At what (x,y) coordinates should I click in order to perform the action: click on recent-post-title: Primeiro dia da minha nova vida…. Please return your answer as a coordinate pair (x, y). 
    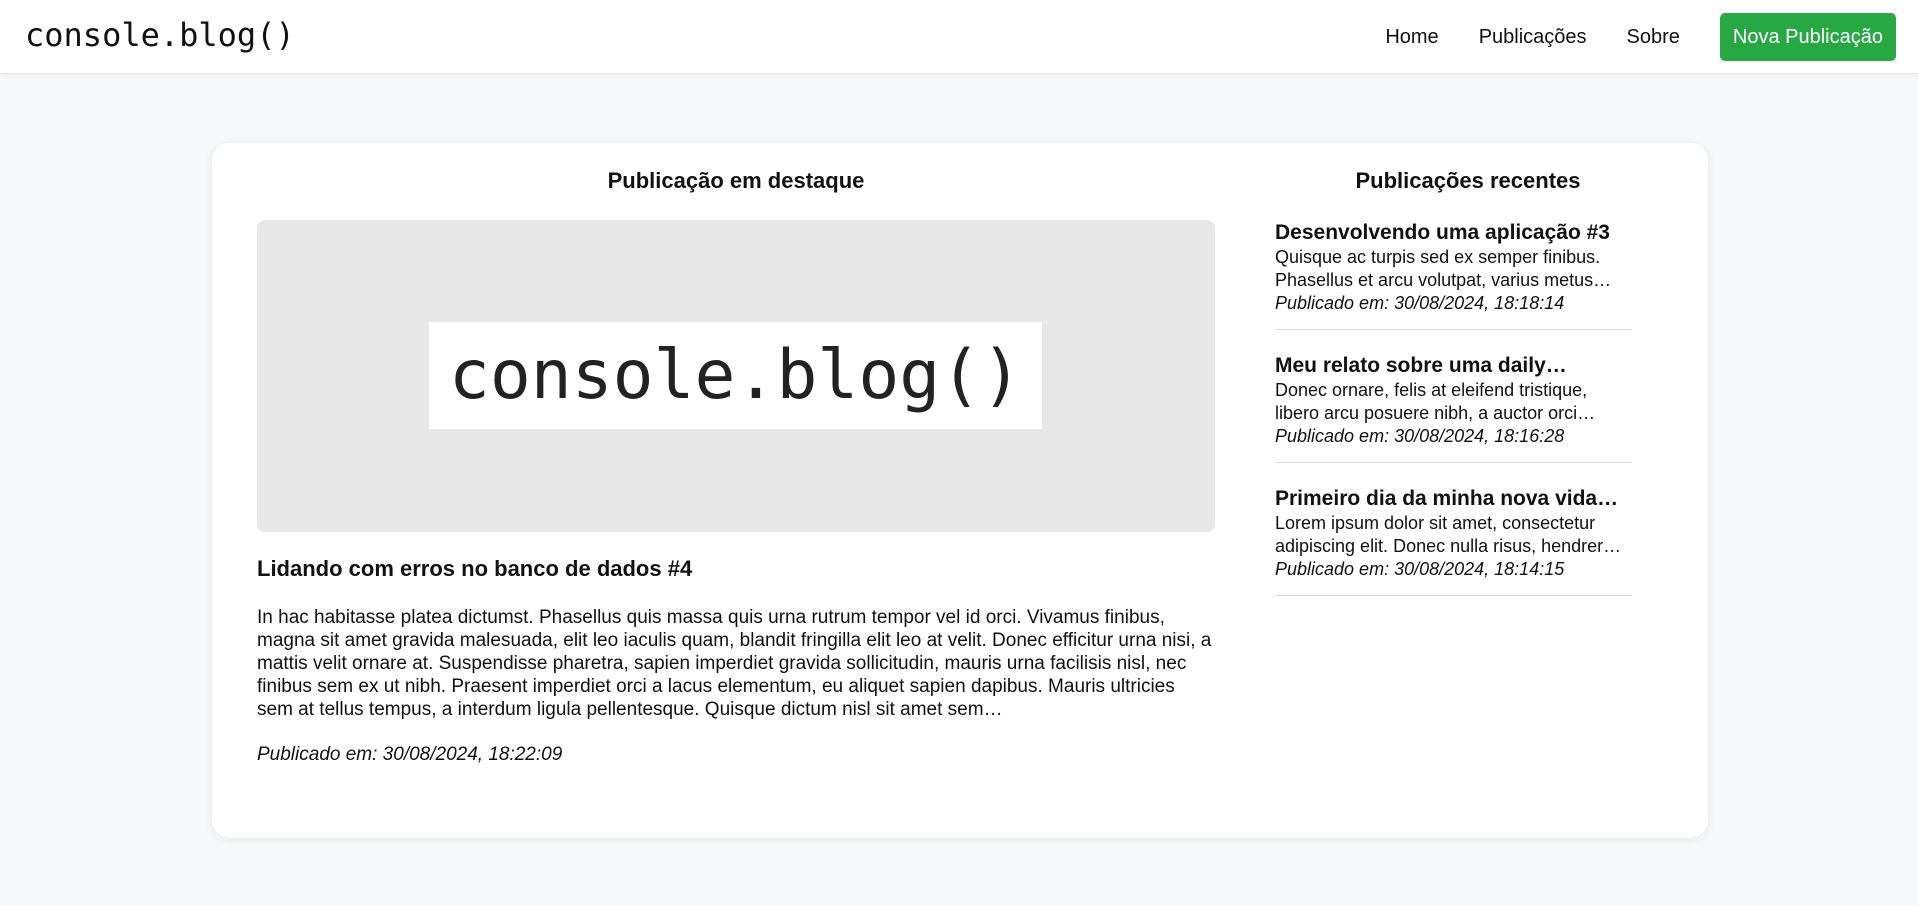
    Looking at the image, I should click on (1470, 499).